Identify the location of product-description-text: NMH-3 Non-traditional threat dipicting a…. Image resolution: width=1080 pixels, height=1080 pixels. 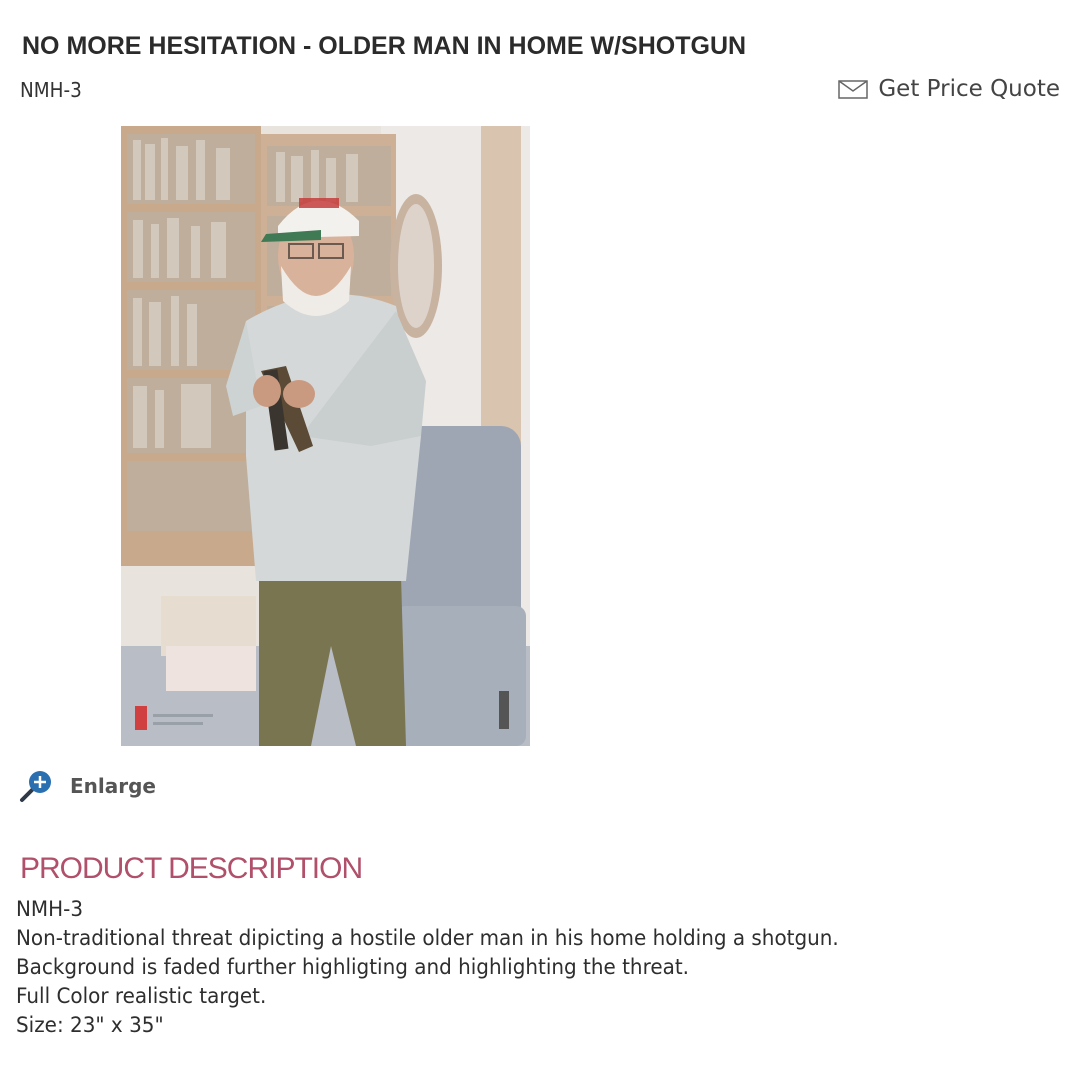
(449, 967).